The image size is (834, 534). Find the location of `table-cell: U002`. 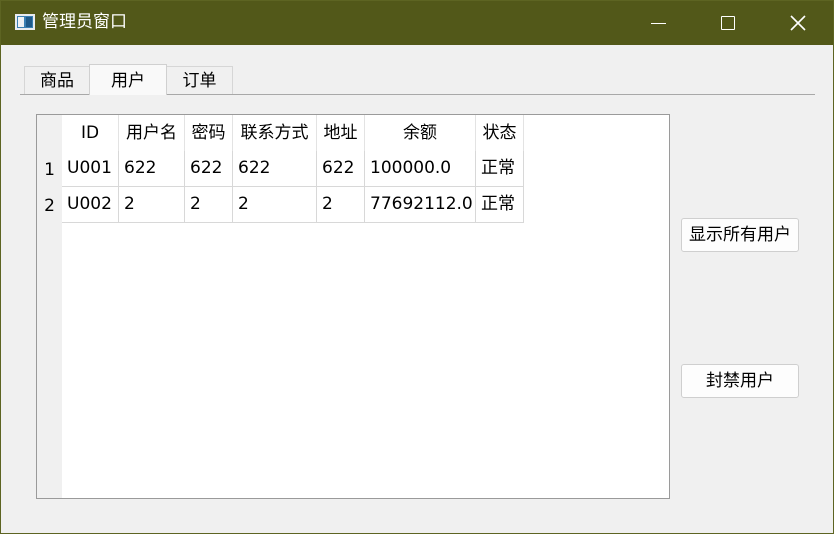

table-cell: U002 is located at coordinates (90, 205).